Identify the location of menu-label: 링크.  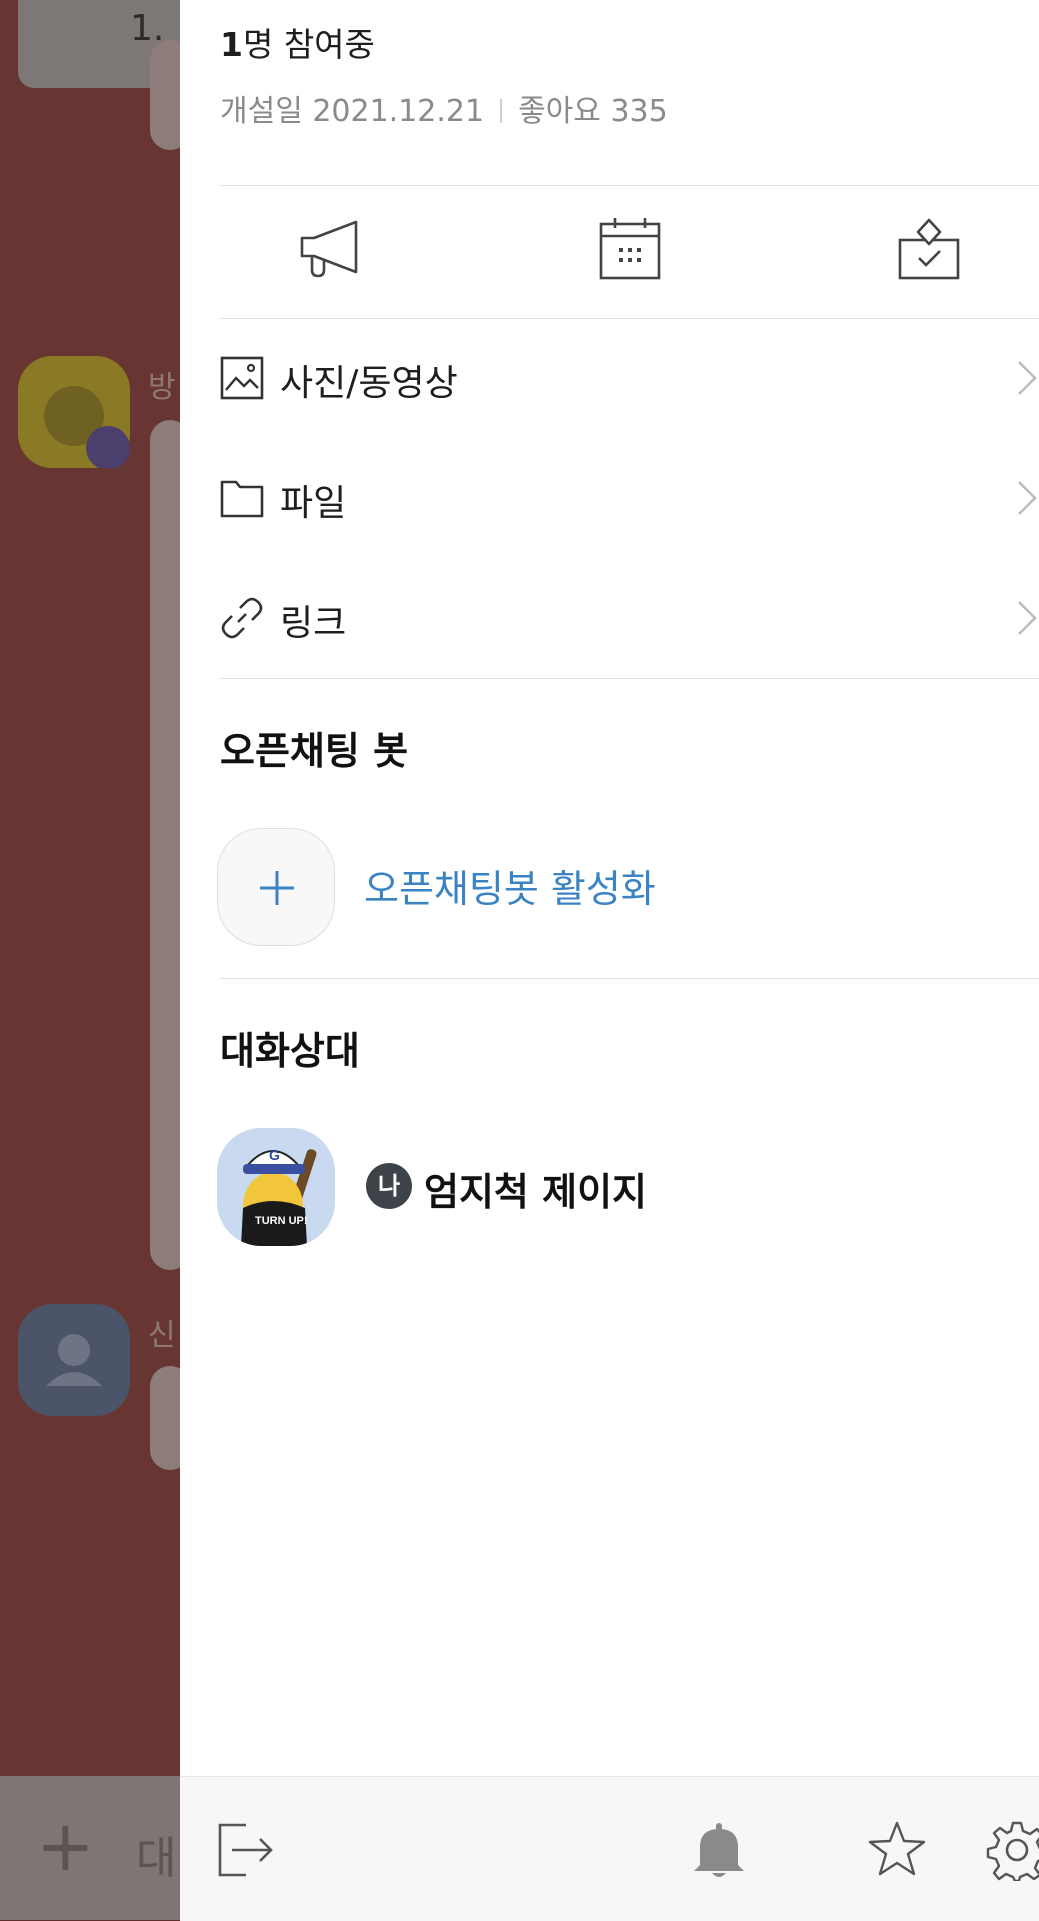
(313, 623).